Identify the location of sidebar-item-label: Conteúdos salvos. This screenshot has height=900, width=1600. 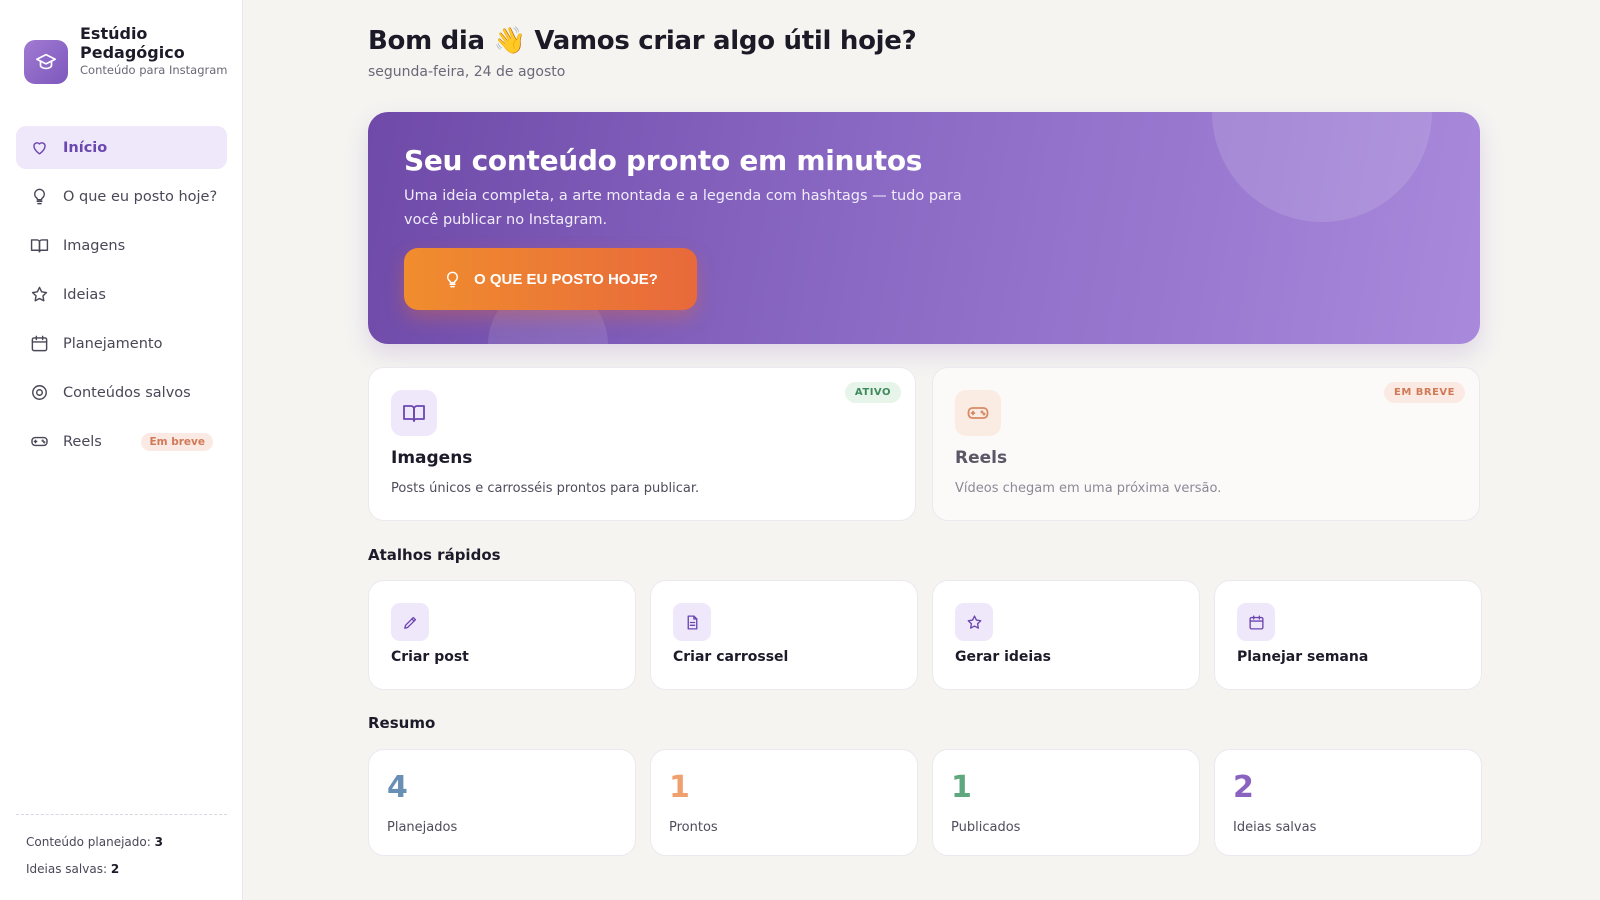
(127, 392).